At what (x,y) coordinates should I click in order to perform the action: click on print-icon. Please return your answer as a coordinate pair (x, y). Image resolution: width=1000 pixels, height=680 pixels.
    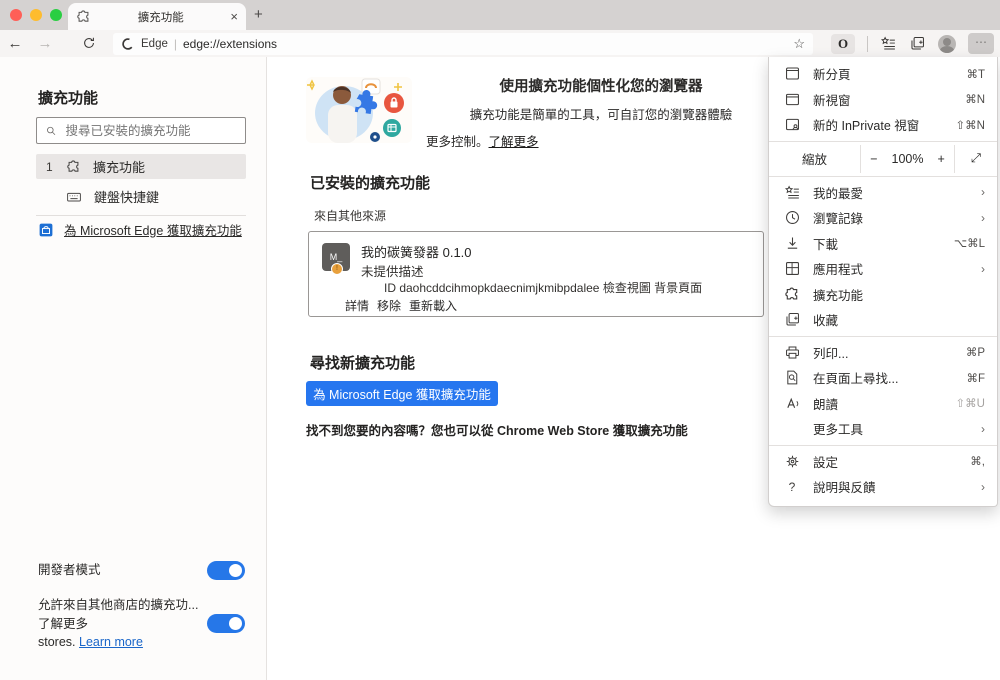
    Looking at the image, I should click on (792, 352).